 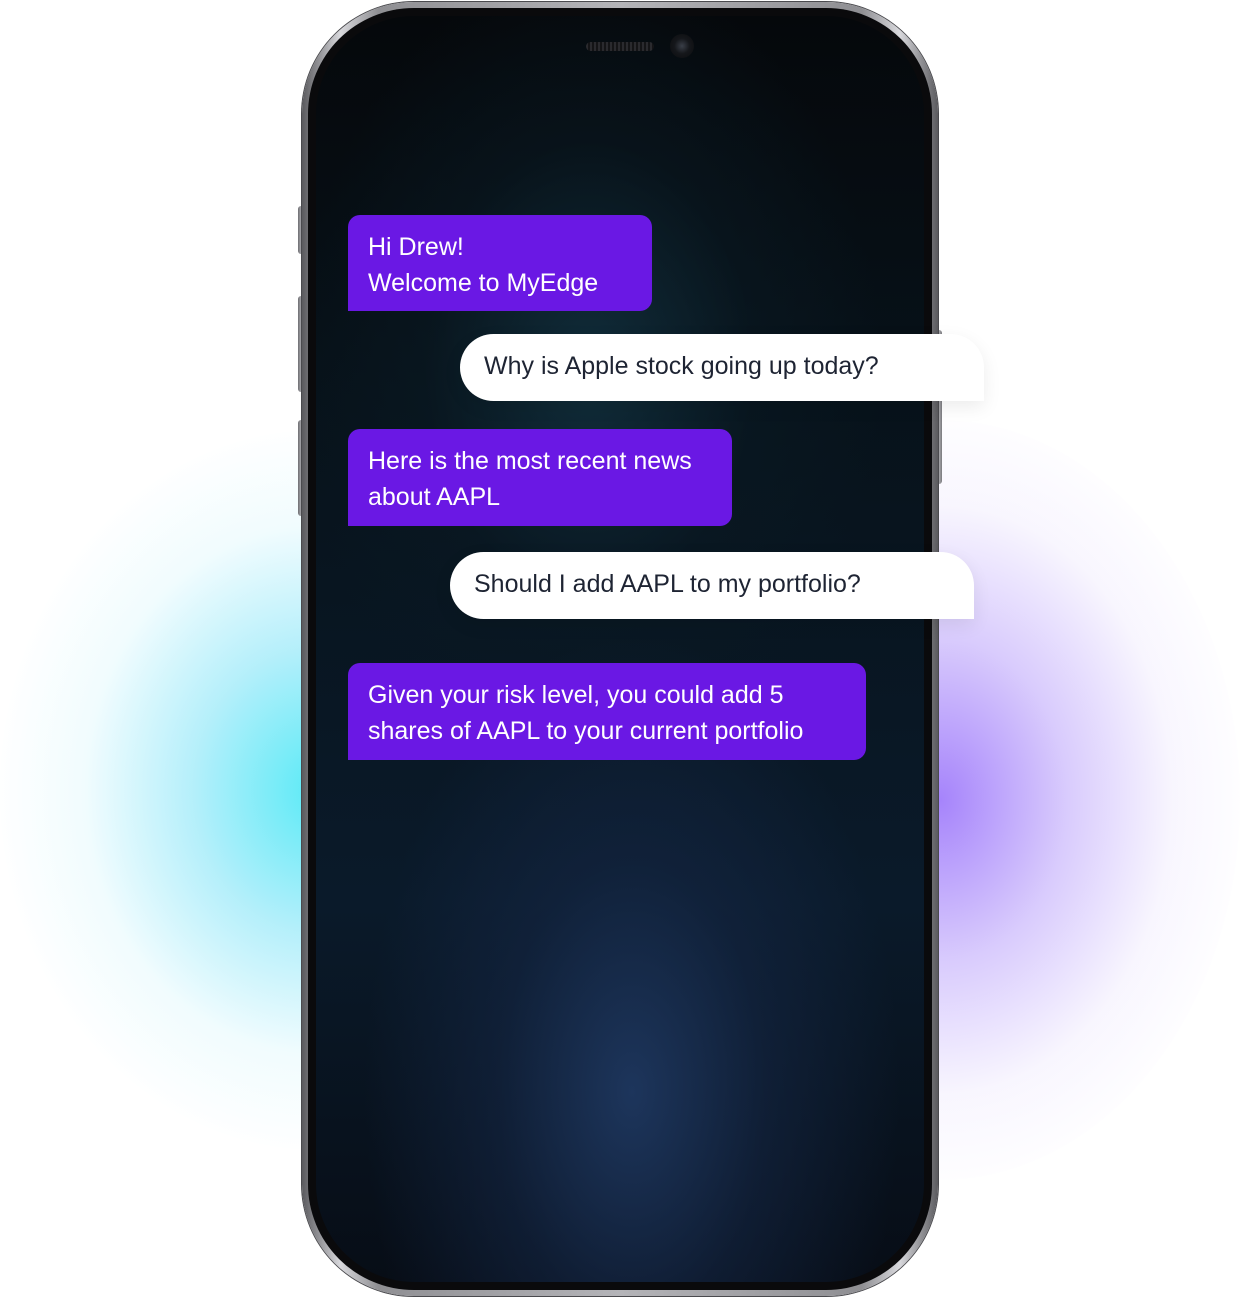 What do you see at coordinates (500, 263) in the screenshot?
I see `assistant-message: Hi Drew! Welcome to MyEdge` at bounding box center [500, 263].